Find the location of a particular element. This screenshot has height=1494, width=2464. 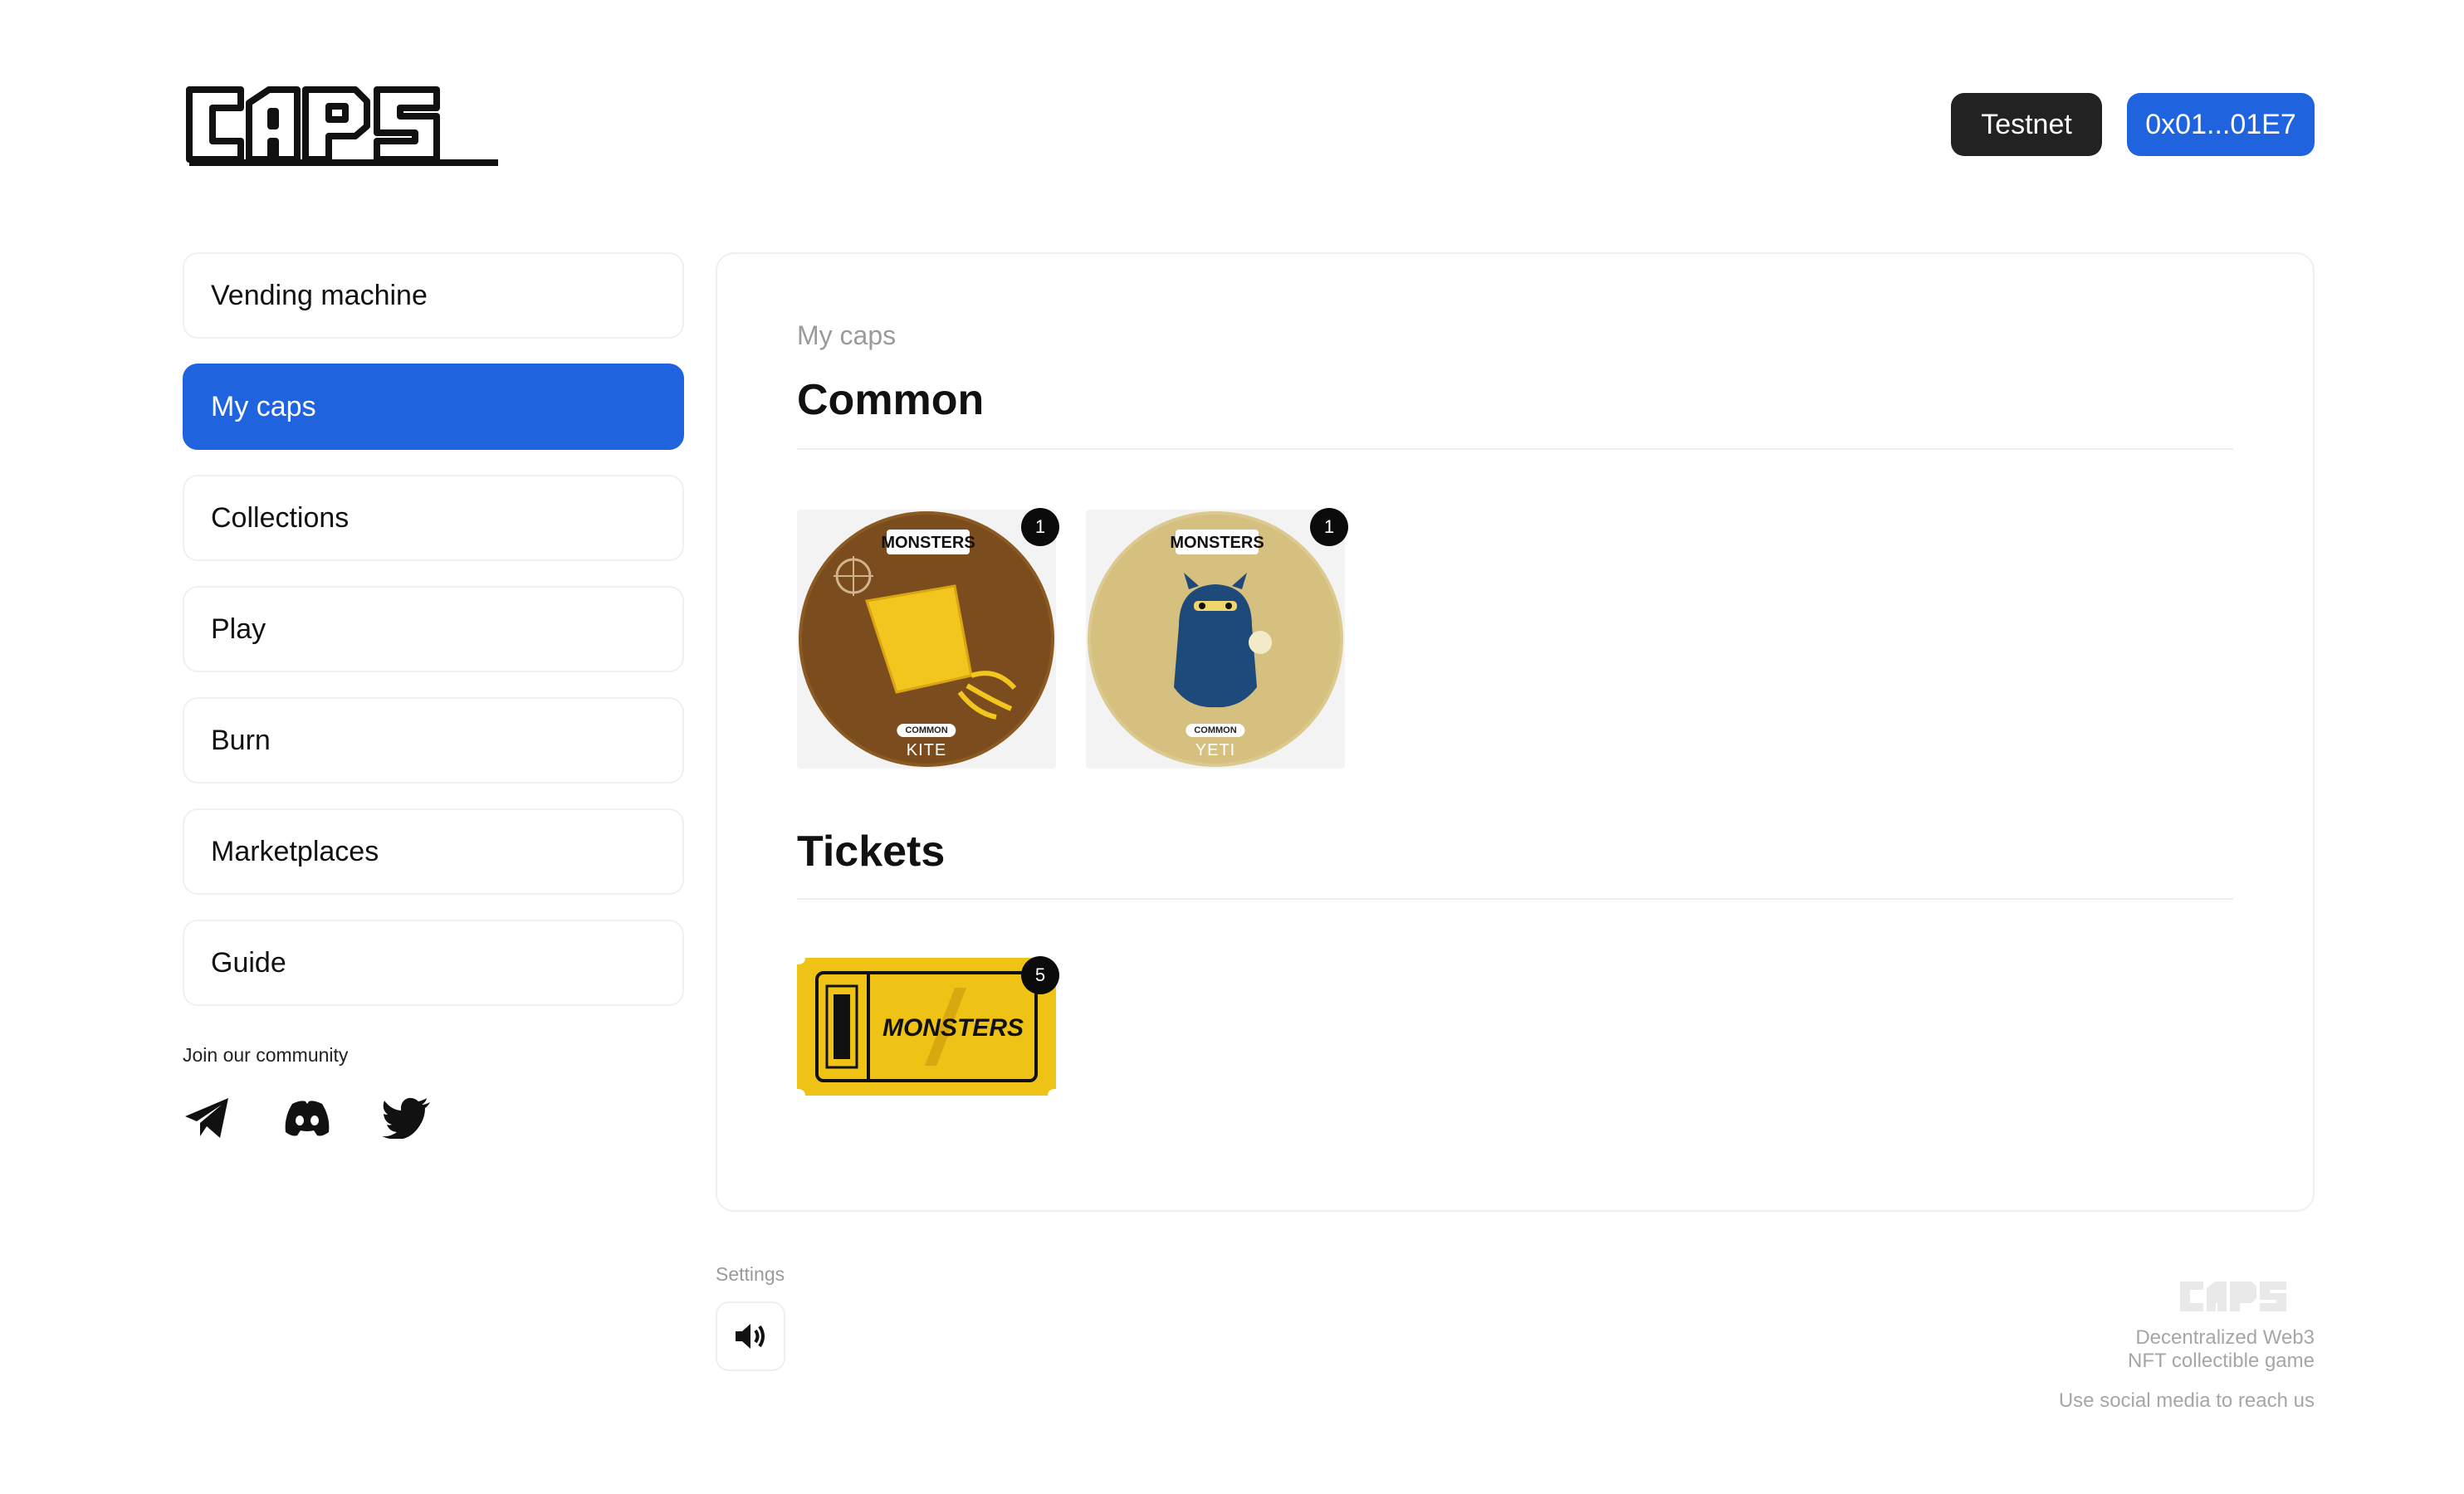

footer-reach-text: Use social media to reach us is located at coordinates (2186, 1400).